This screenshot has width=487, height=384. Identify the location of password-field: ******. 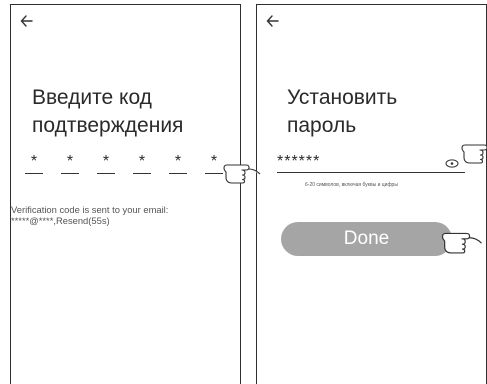
(371, 163).